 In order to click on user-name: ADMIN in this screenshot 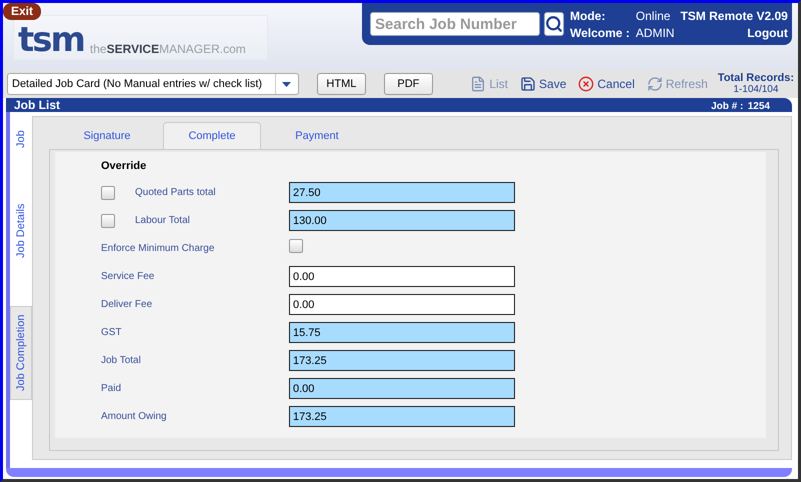, I will do `click(655, 33)`.